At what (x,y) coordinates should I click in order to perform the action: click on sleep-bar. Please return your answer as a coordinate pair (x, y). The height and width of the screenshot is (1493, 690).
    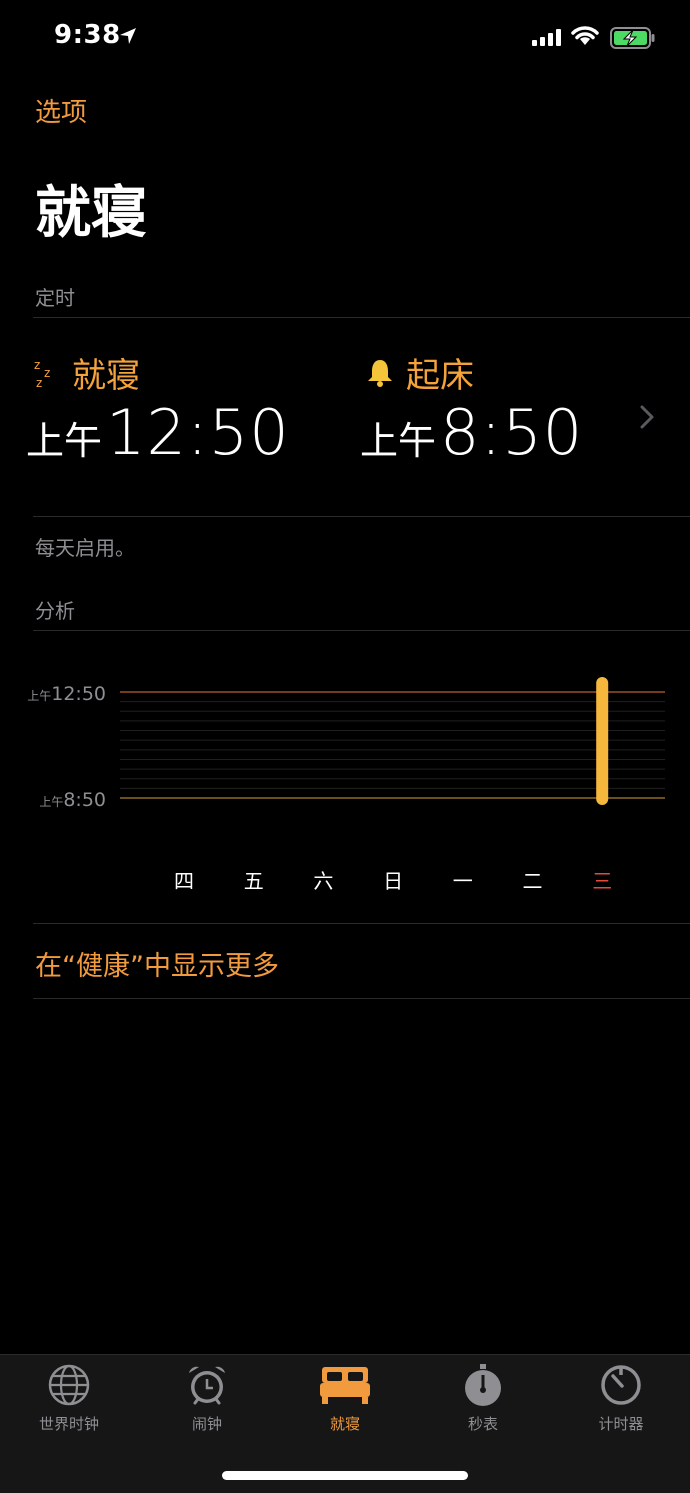
    Looking at the image, I should click on (602, 741).